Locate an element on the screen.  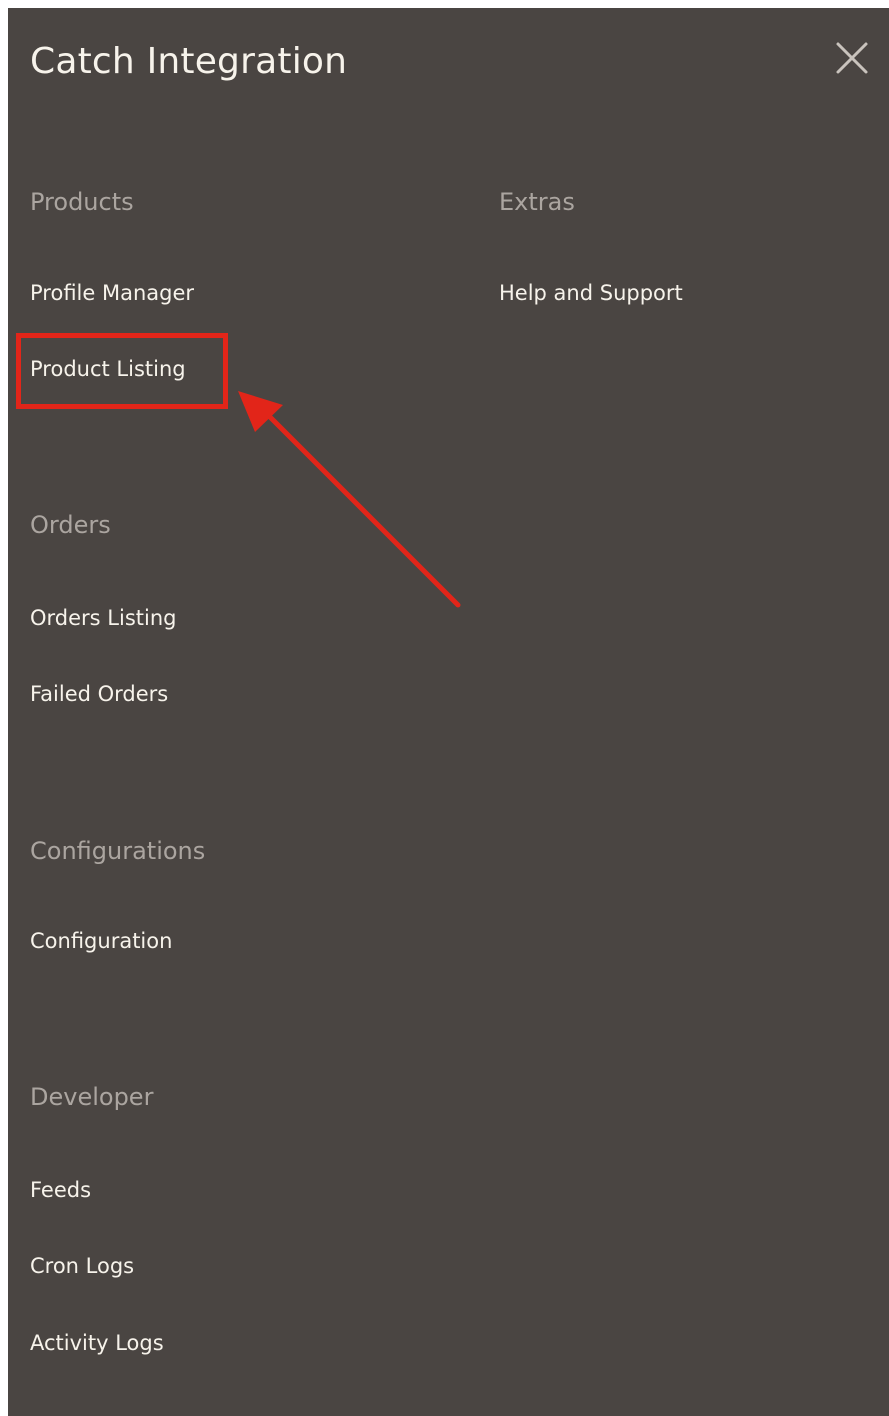
menu-item-help-and-support: Help and Support is located at coordinates (591, 293).